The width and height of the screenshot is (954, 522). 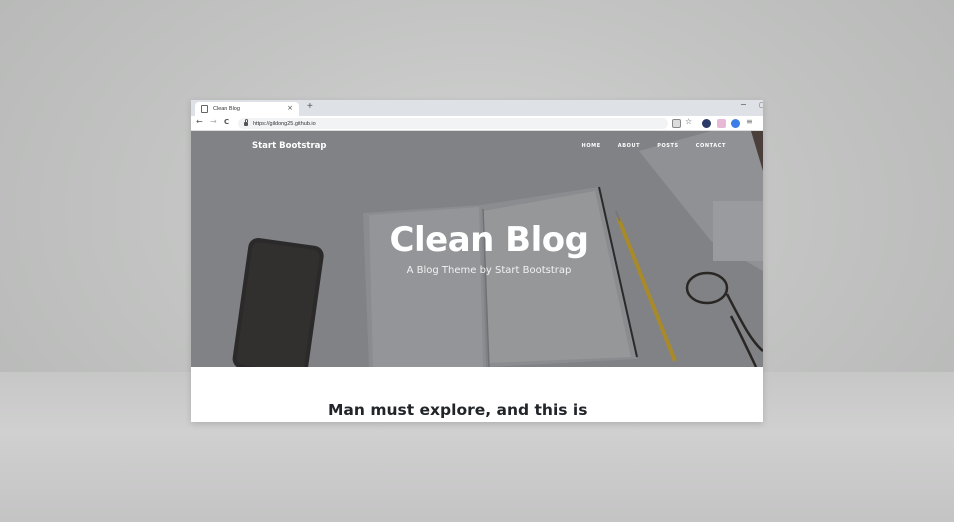 I want to click on nav-link-contact: CONTACT, so click(x=711, y=146).